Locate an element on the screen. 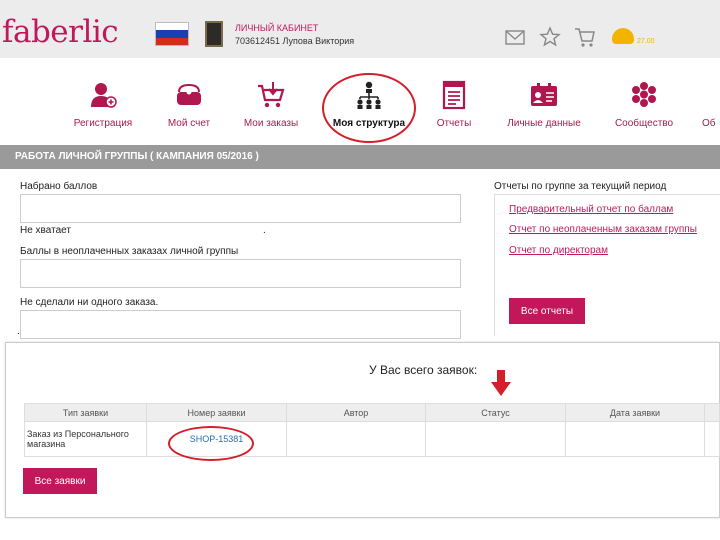 This screenshot has height=540, width=720. collected-label: Набрано баллов is located at coordinates (59, 186).